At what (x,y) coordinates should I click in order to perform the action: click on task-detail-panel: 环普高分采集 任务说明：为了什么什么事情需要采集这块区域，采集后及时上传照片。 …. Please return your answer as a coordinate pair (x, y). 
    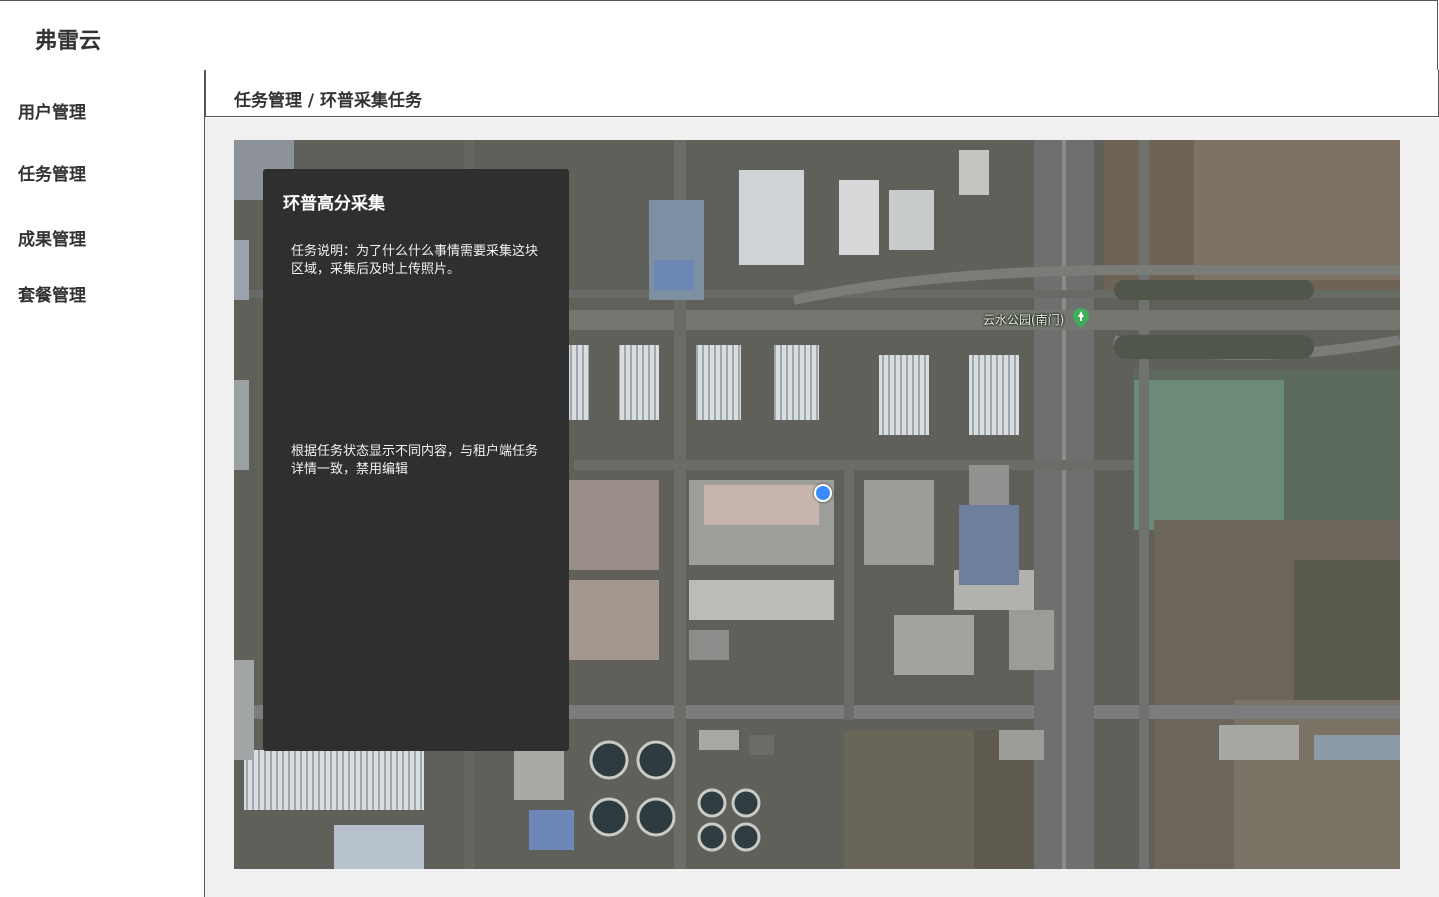
    Looking at the image, I should click on (416, 460).